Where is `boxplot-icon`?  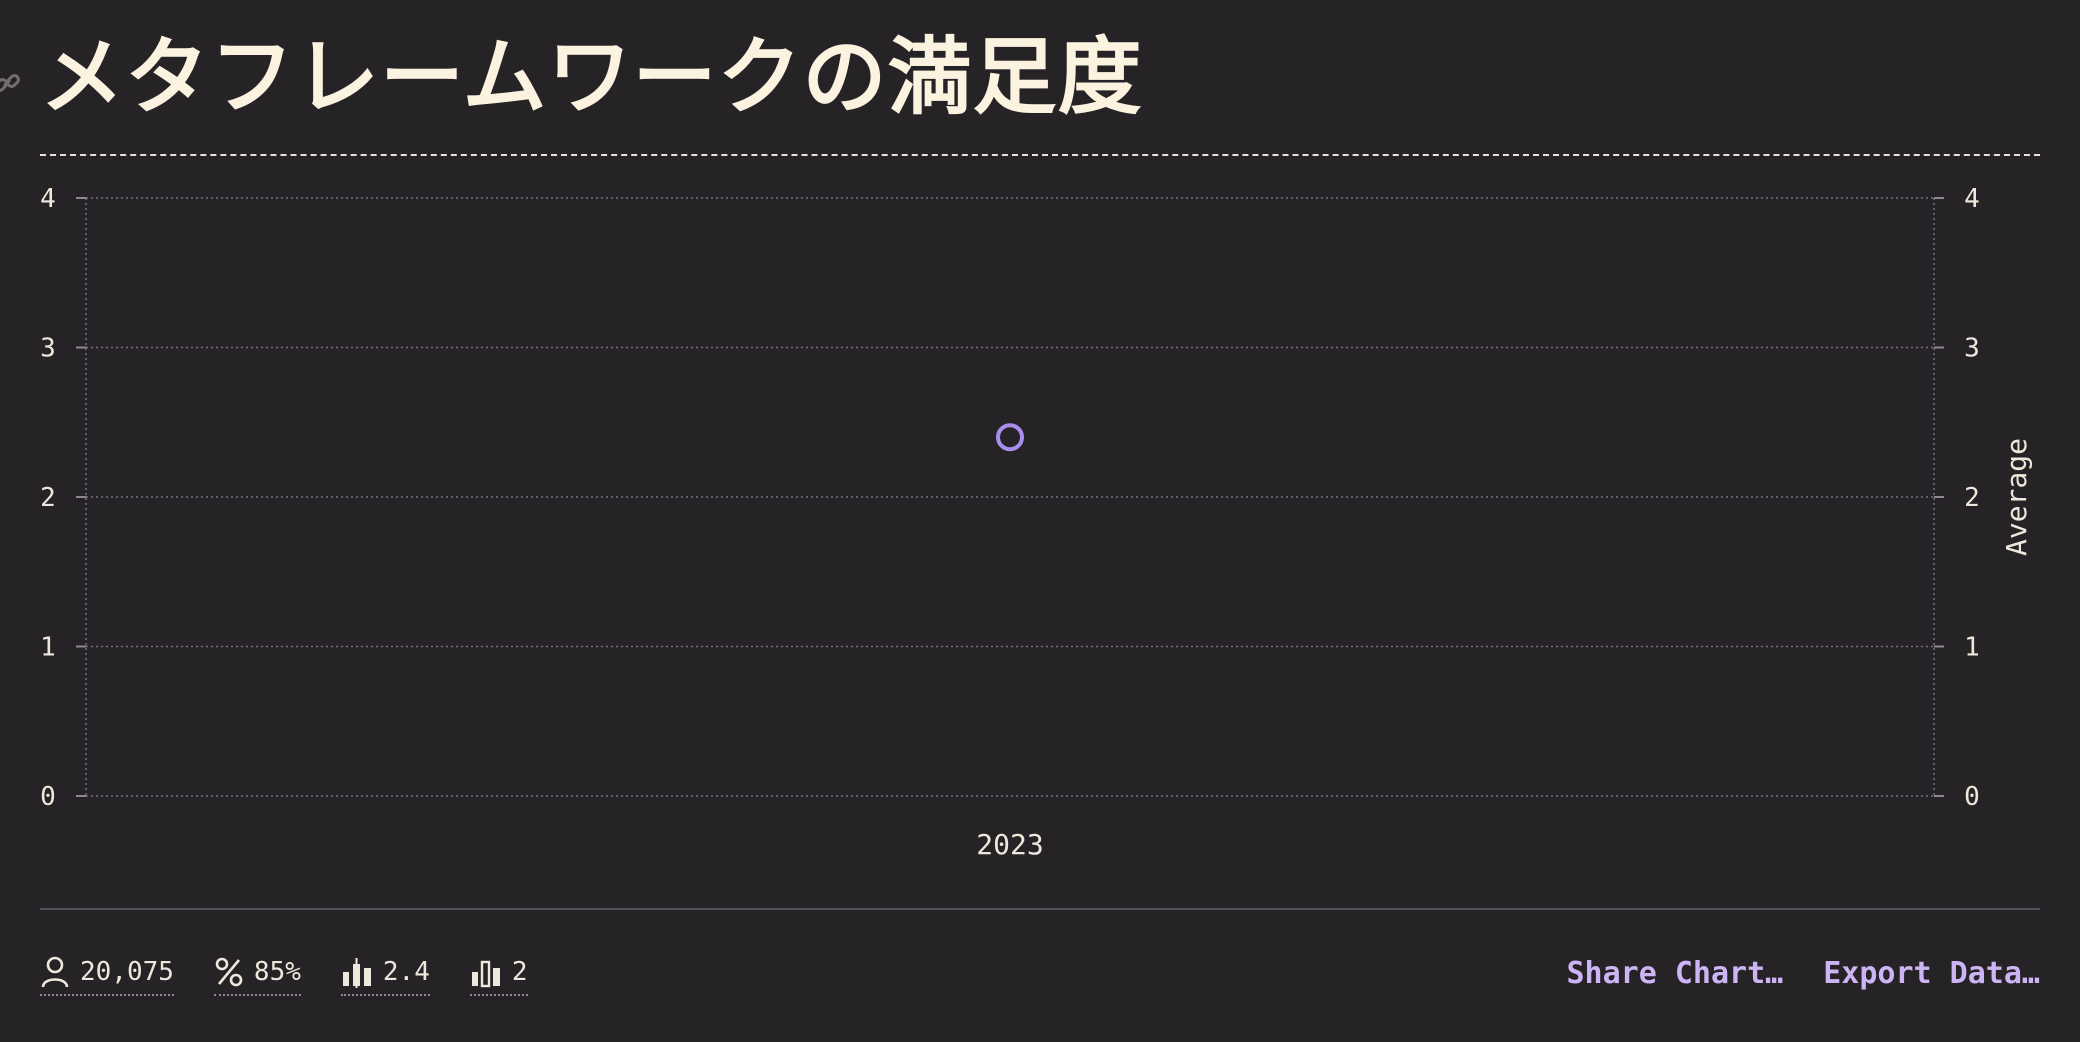 boxplot-icon is located at coordinates (356, 973).